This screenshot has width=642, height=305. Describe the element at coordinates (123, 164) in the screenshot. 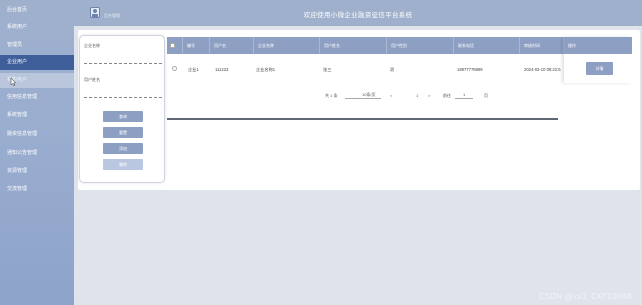

I see `delete-button: 删除` at that location.